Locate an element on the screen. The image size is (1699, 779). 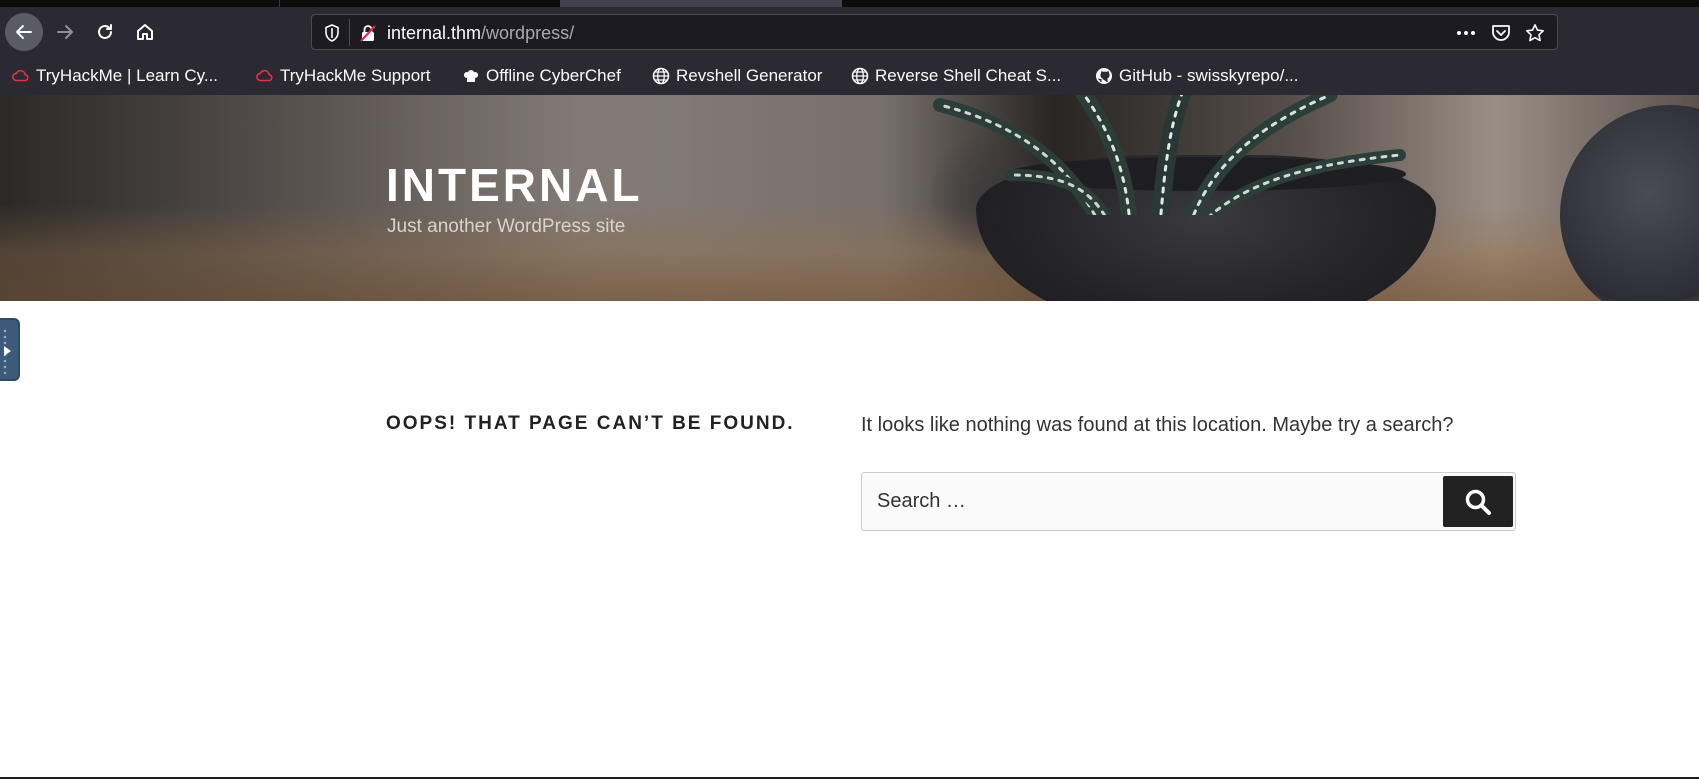
pocket-icon is located at coordinates (1501, 33).